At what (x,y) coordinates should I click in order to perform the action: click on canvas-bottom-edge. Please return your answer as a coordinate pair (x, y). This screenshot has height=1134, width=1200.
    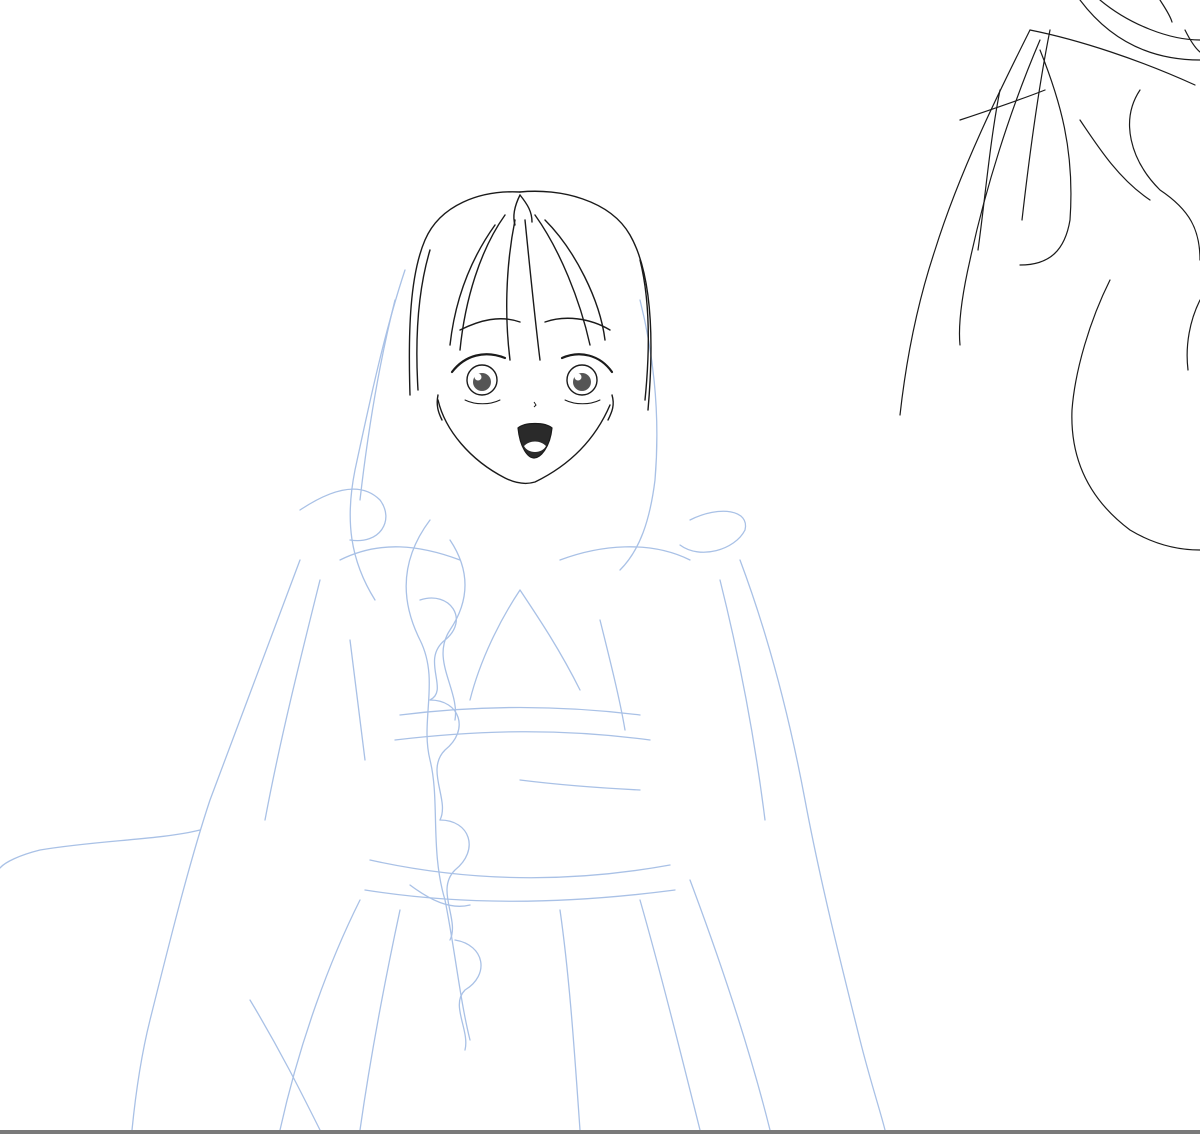
    Looking at the image, I should click on (600, 1132).